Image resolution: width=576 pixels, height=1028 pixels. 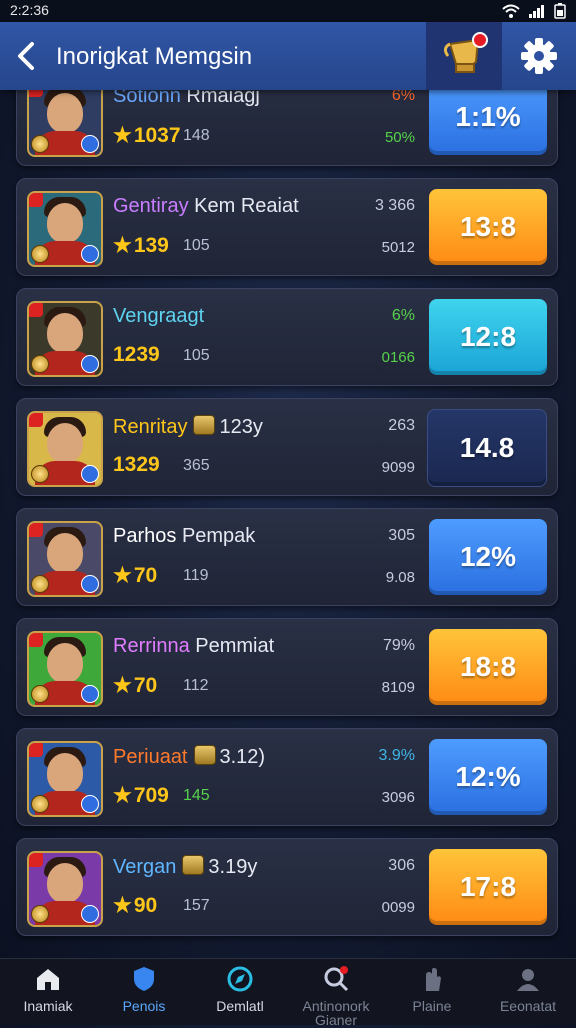 I want to click on stat-top: 3.9%, so click(x=396, y=755).